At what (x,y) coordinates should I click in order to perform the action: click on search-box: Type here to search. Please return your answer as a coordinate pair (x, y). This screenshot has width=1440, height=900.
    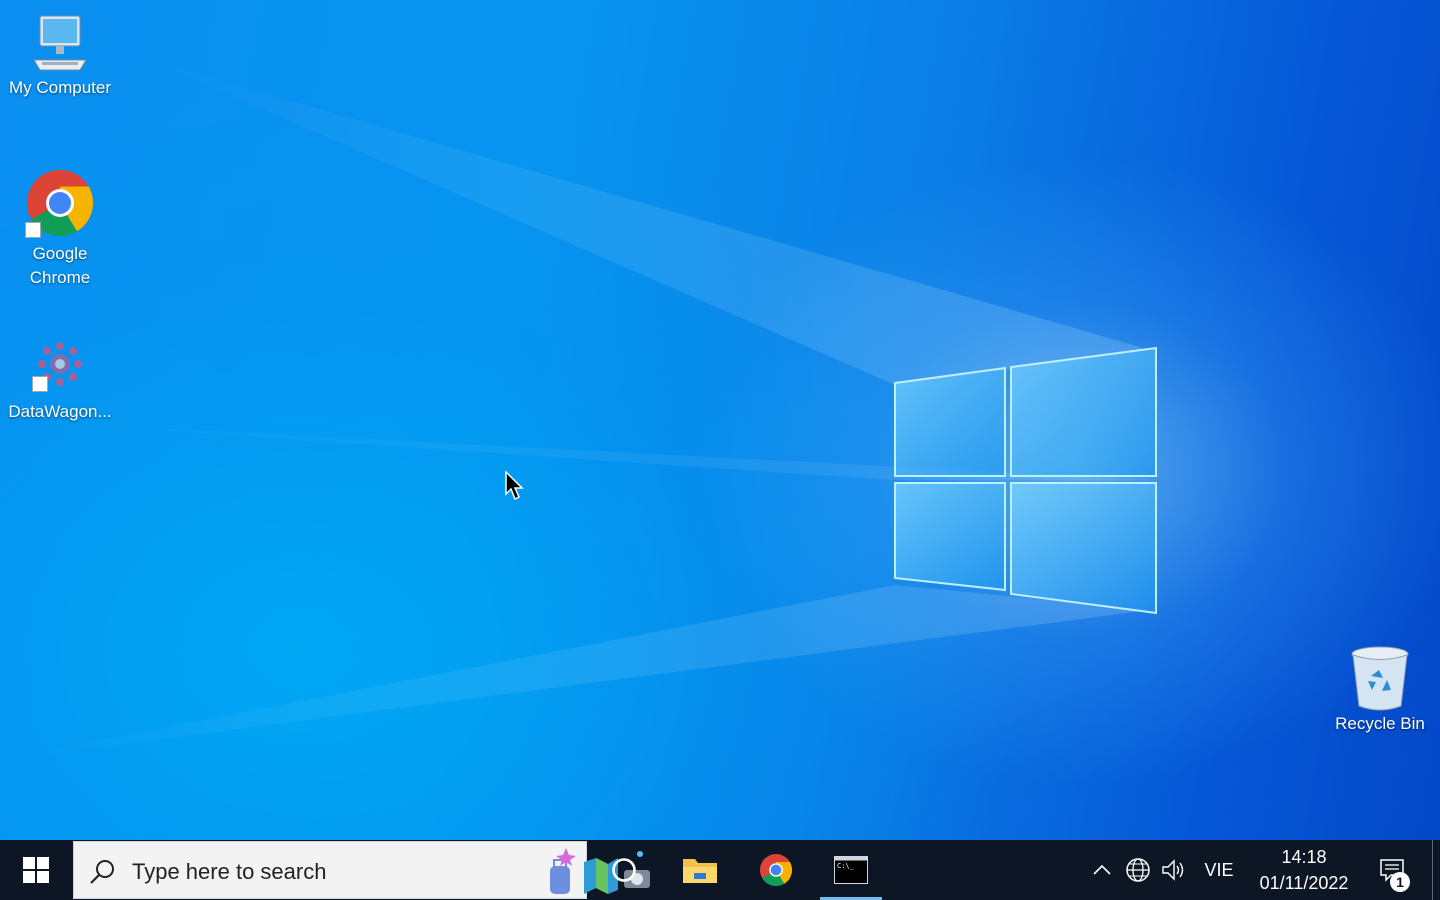
    Looking at the image, I should click on (361, 870).